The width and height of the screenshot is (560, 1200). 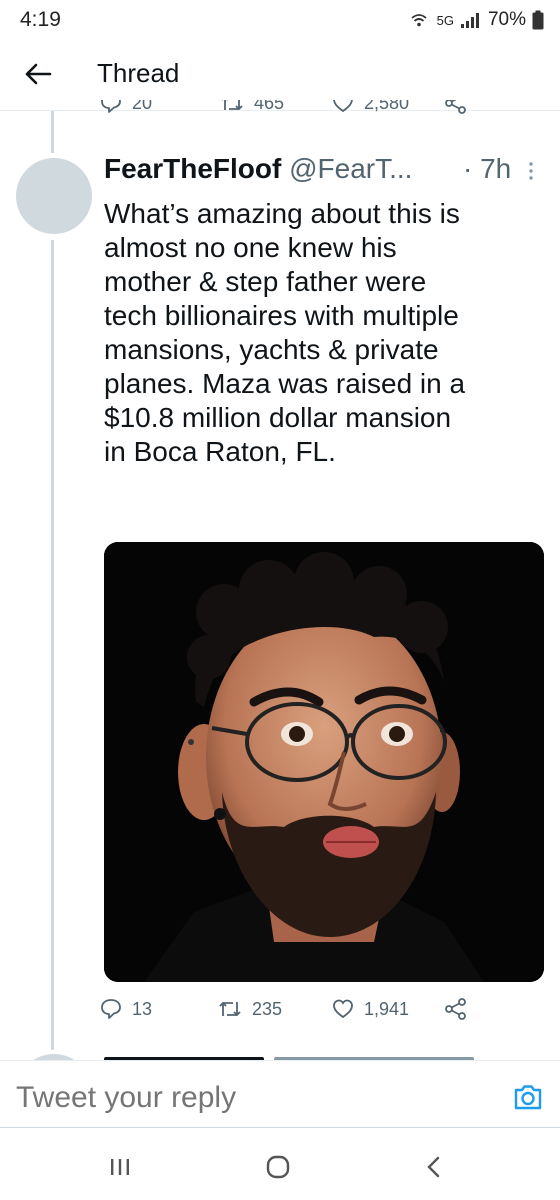 What do you see at coordinates (220, 451) in the screenshot?
I see `tweet-text-line: in Boca Raton, FL.` at bounding box center [220, 451].